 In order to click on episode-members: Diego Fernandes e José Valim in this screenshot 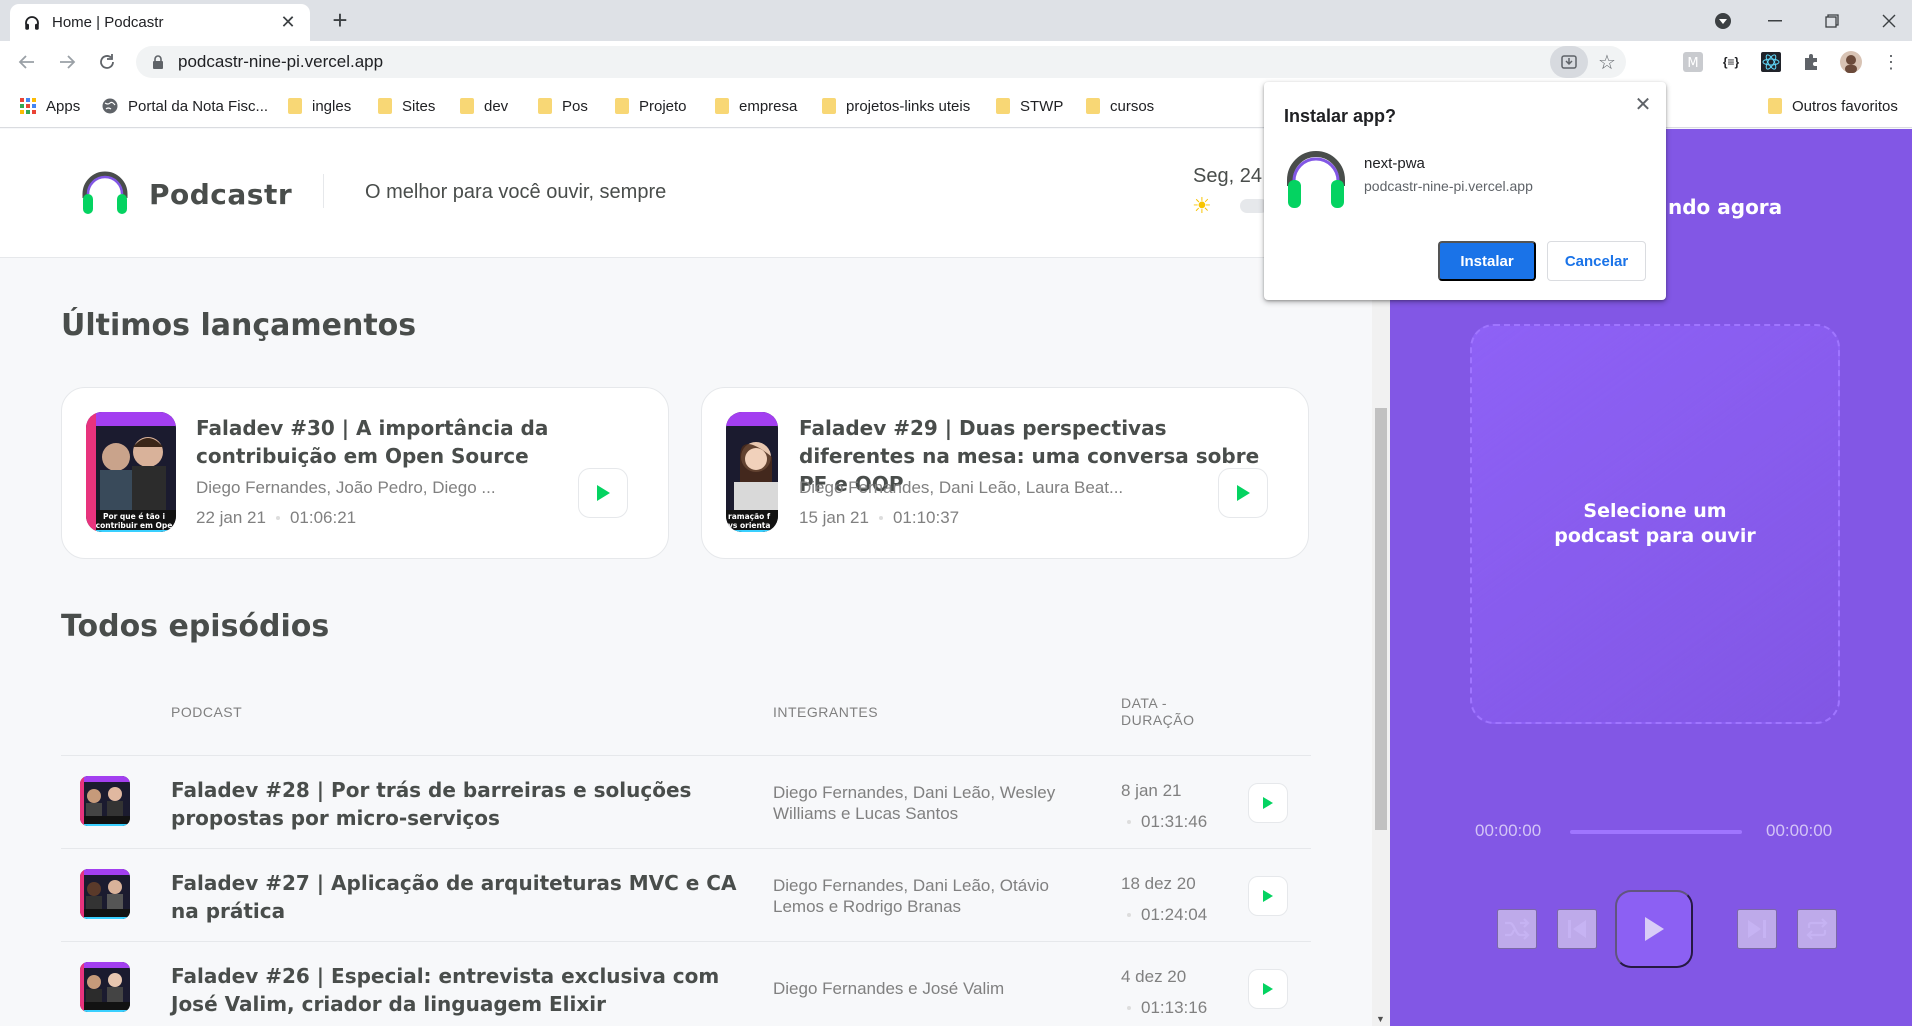, I will do `click(889, 988)`.